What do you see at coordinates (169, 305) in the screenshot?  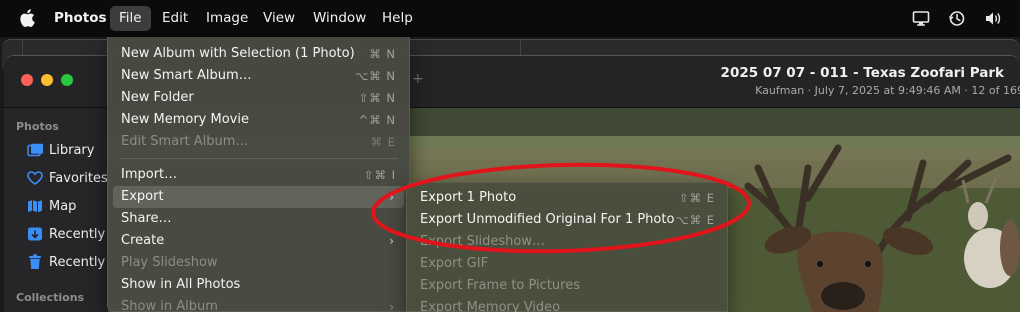 I see `menu-item-label: Show in Album` at bounding box center [169, 305].